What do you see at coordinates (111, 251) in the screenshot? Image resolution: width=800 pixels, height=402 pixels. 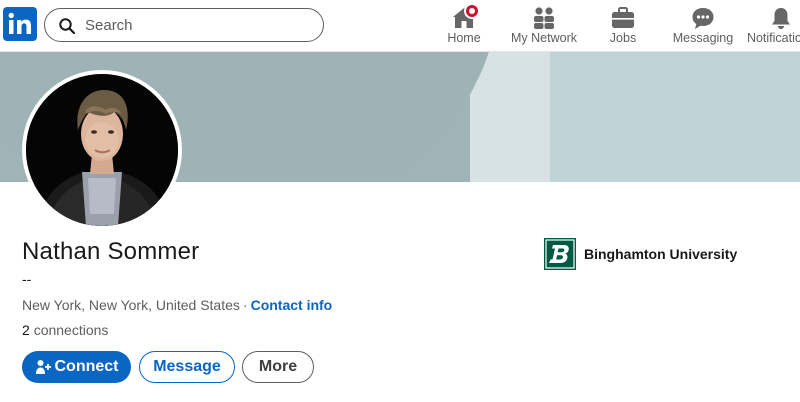 I see `profile-name: Nathan Sommer` at bounding box center [111, 251].